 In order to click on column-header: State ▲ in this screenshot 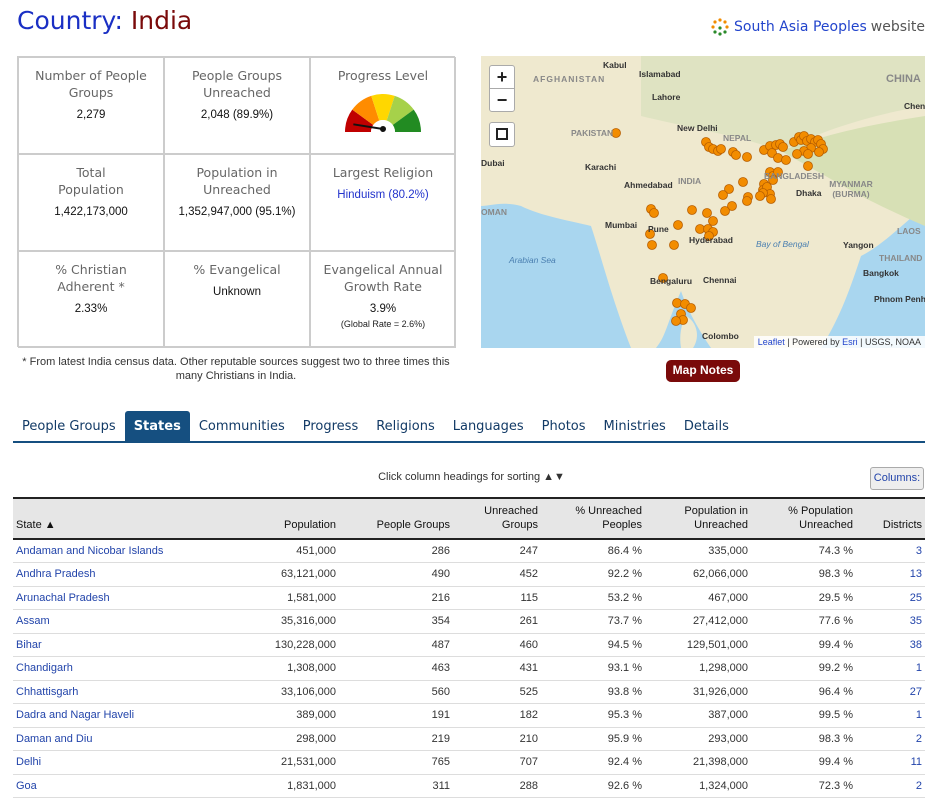, I will do `click(118, 518)`.